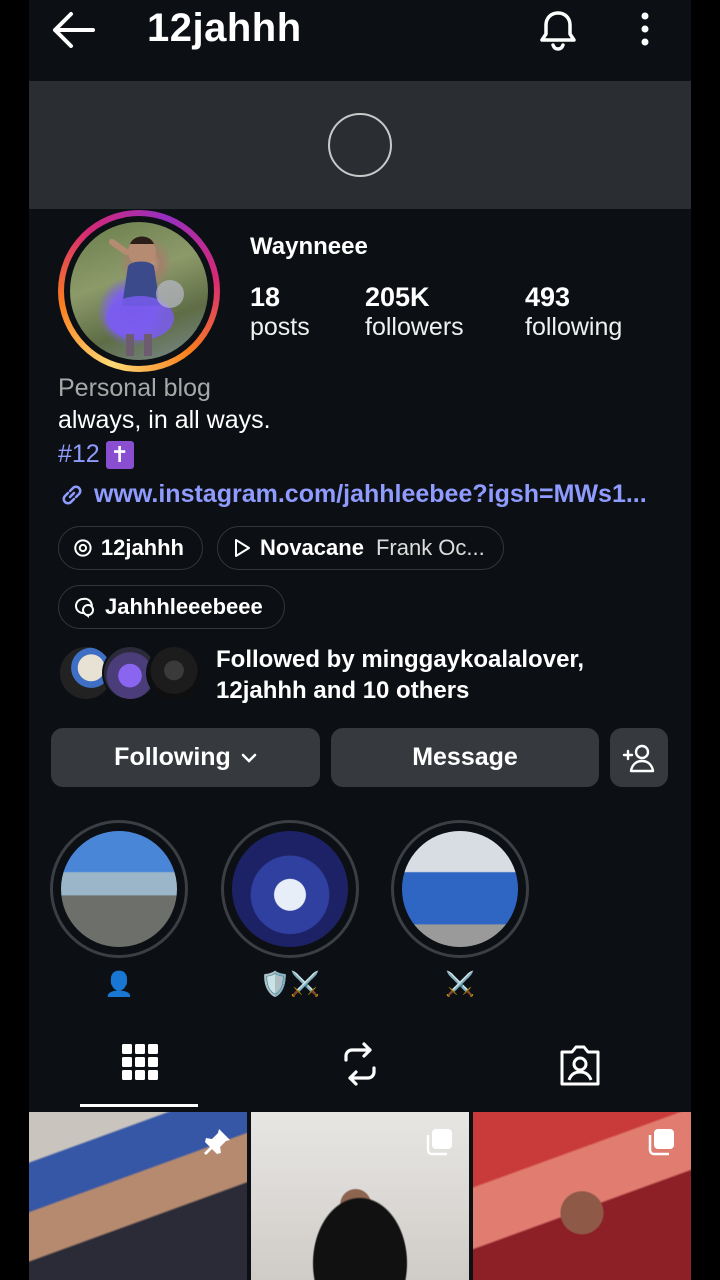 The height and width of the screenshot is (1280, 720). Describe the element at coordinates (164, 420) in the screenshot. I see `bio-text: always, in all ways.` at that location.